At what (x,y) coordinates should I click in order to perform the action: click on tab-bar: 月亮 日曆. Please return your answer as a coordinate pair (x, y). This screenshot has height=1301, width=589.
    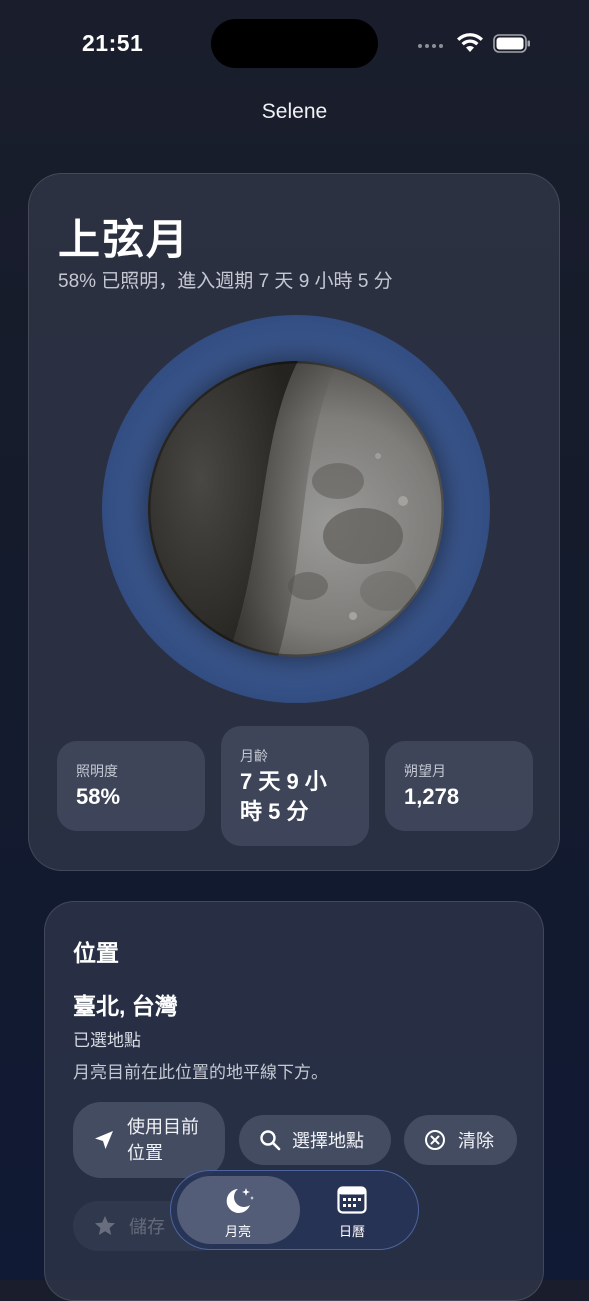
    Looking at the image, I should click on (294, 1210).